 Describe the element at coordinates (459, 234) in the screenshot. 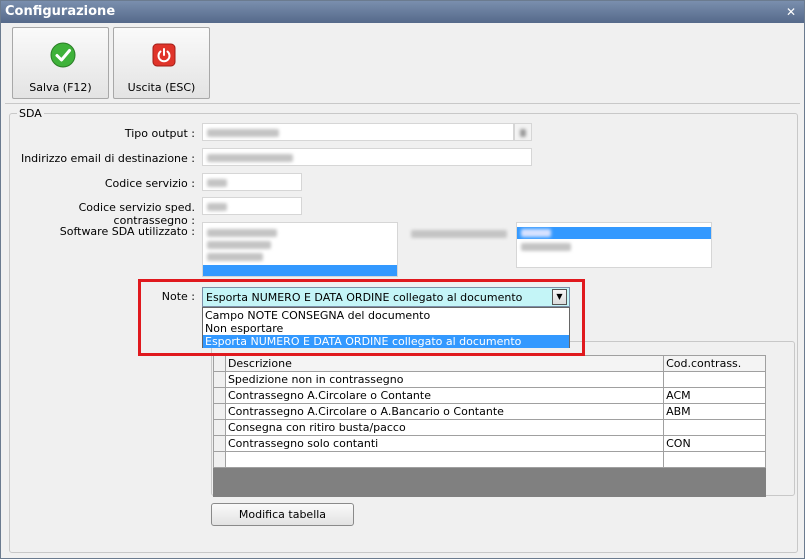

I see `redacted-label` at that location.